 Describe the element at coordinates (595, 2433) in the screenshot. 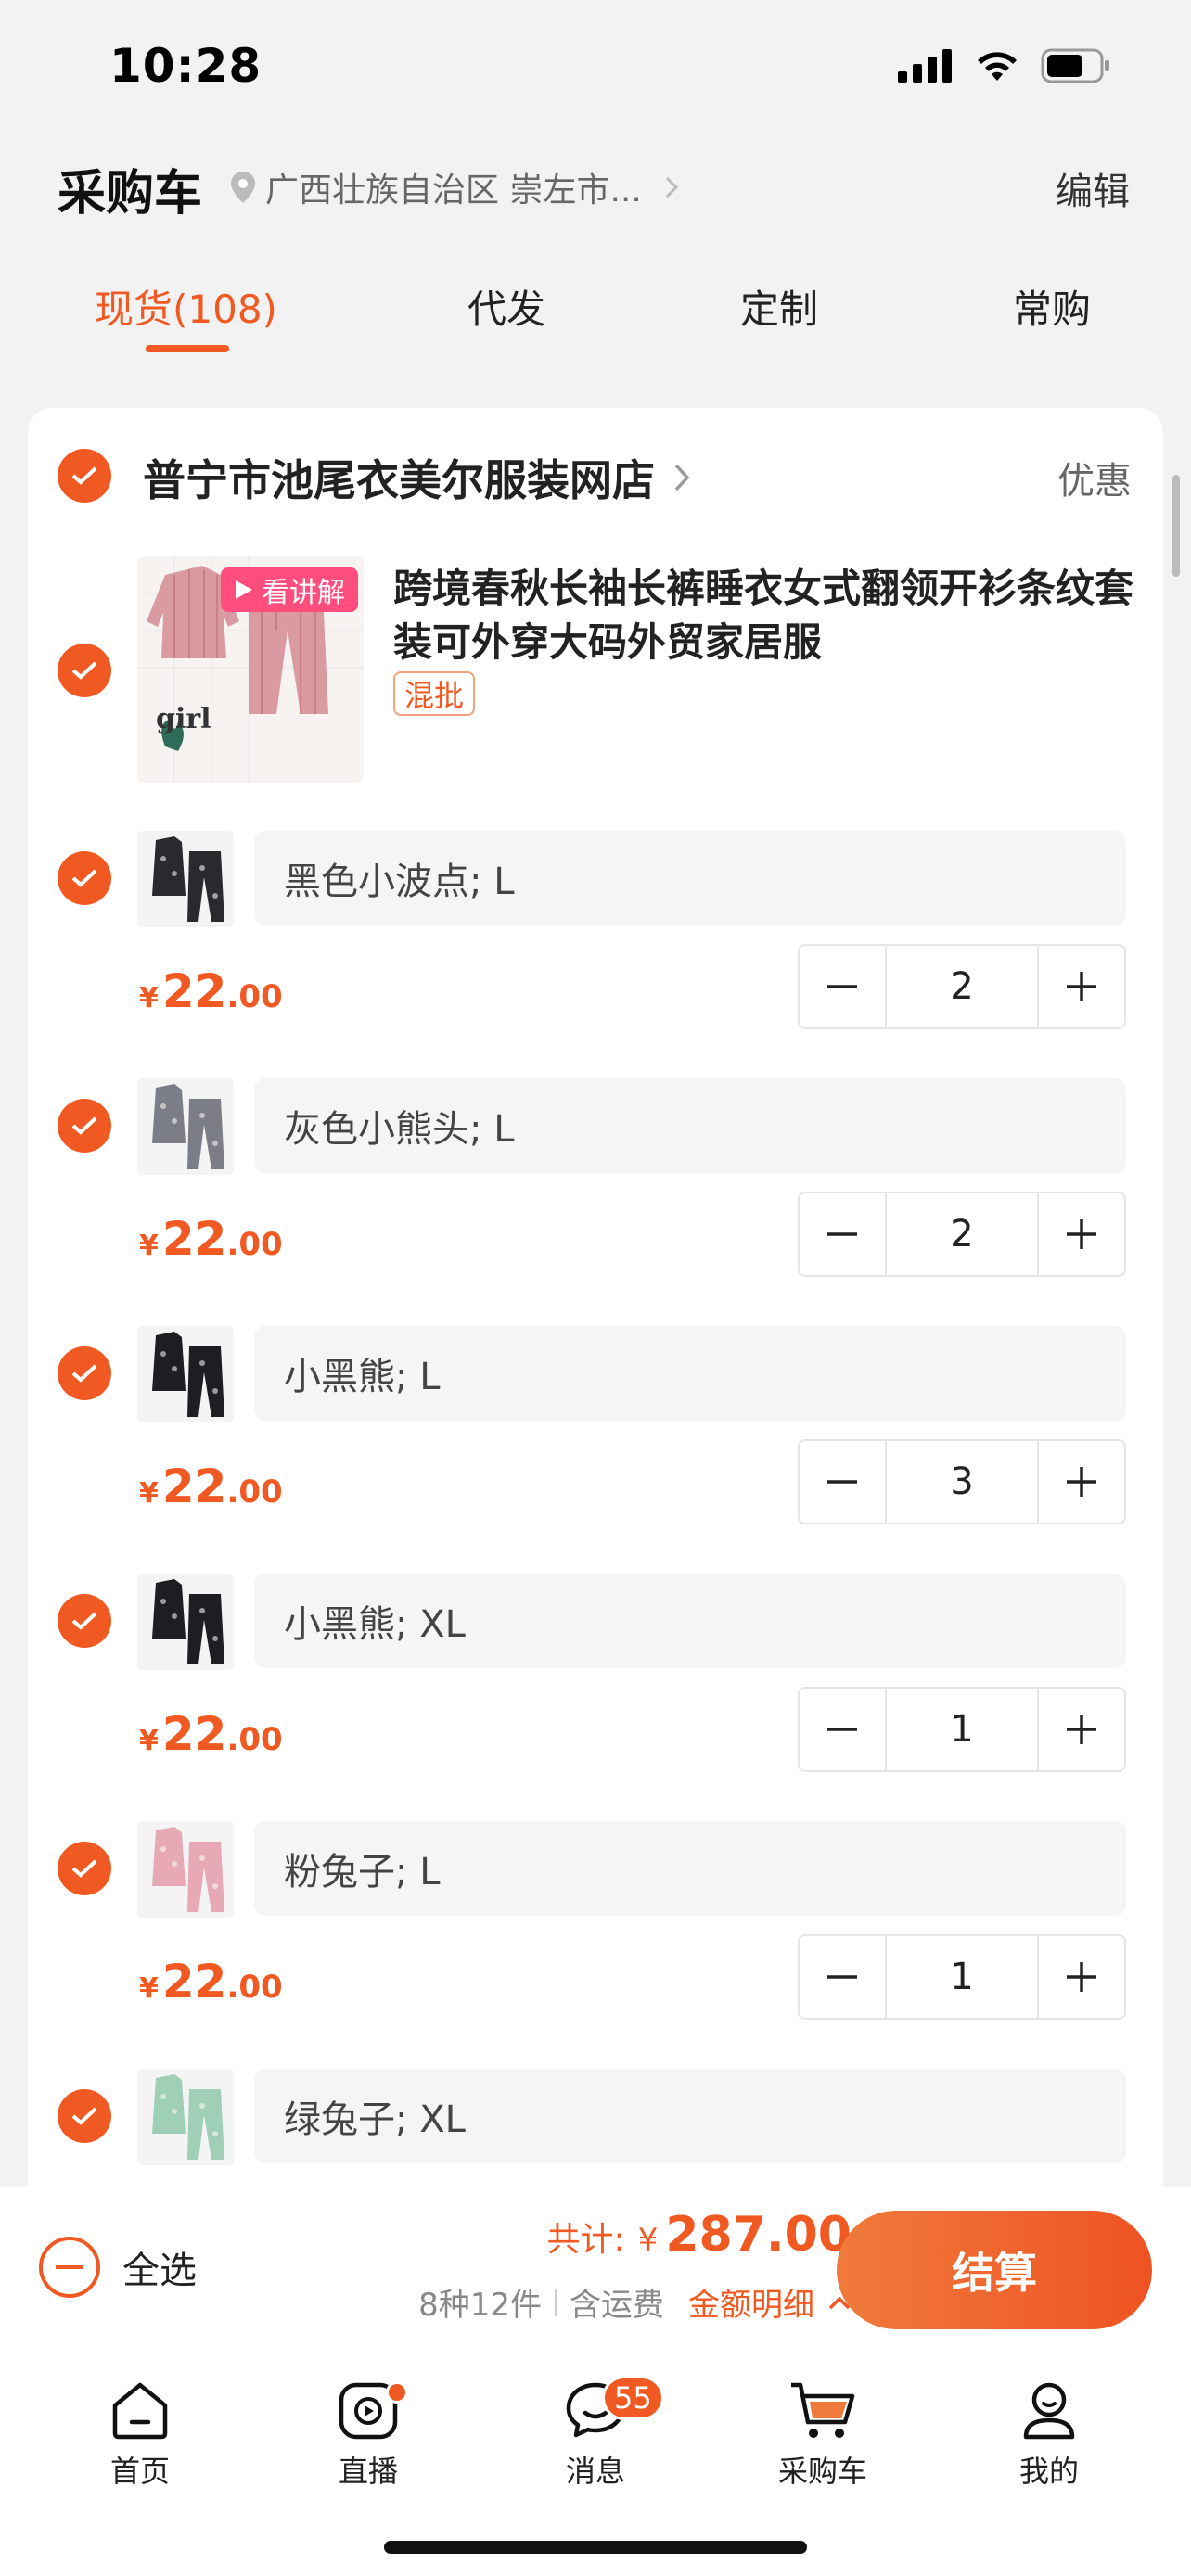

I see `nav-messages: 55 消息` at that location.